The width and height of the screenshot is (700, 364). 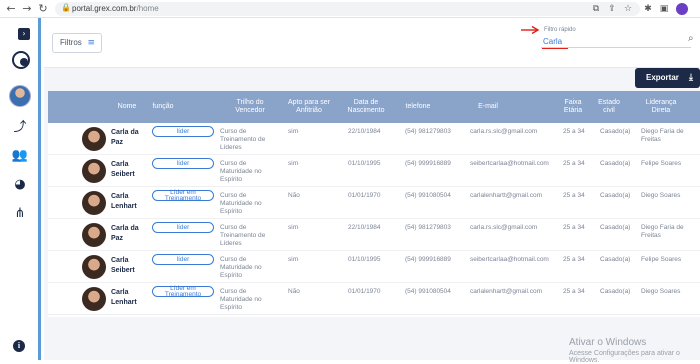 I want to click on column-header: Estado civil, so click(x=609, y=107).